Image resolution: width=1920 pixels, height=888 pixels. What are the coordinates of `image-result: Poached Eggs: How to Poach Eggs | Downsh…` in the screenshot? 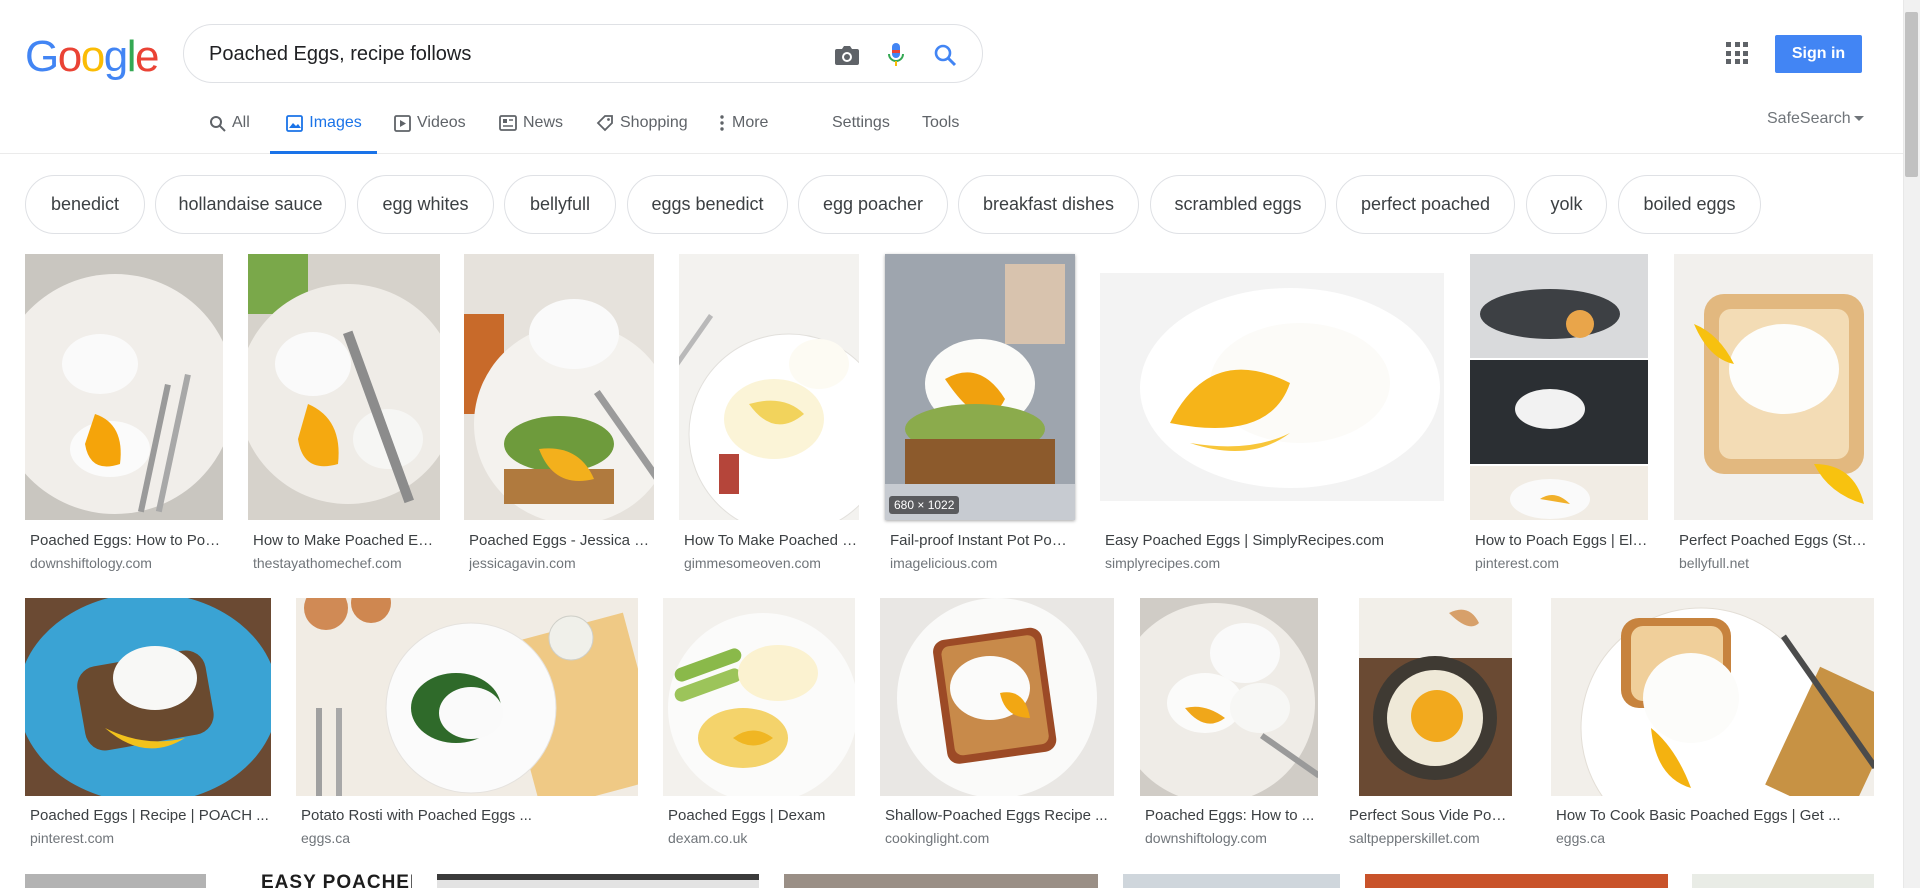 It's located at (124, 414).